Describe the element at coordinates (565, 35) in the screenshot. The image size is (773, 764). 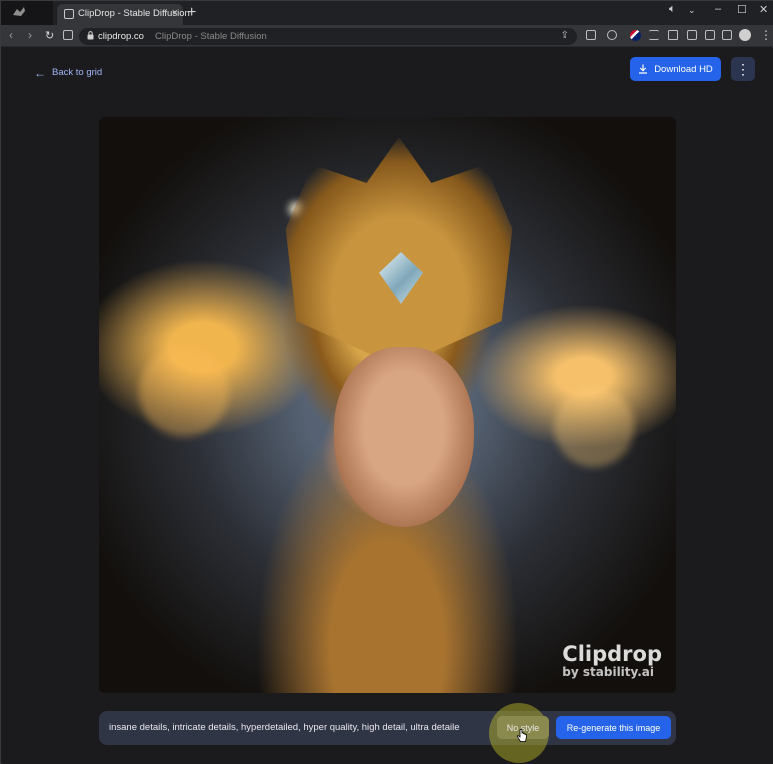
I see `share-icon: ⇪` at that location.